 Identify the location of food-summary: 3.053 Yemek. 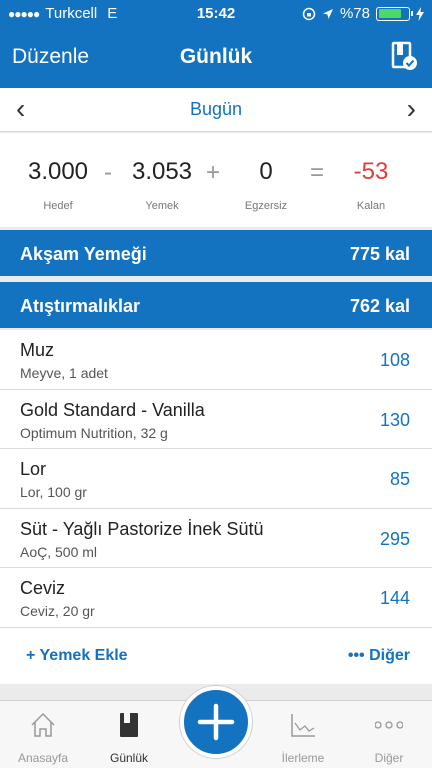
(162, 185).